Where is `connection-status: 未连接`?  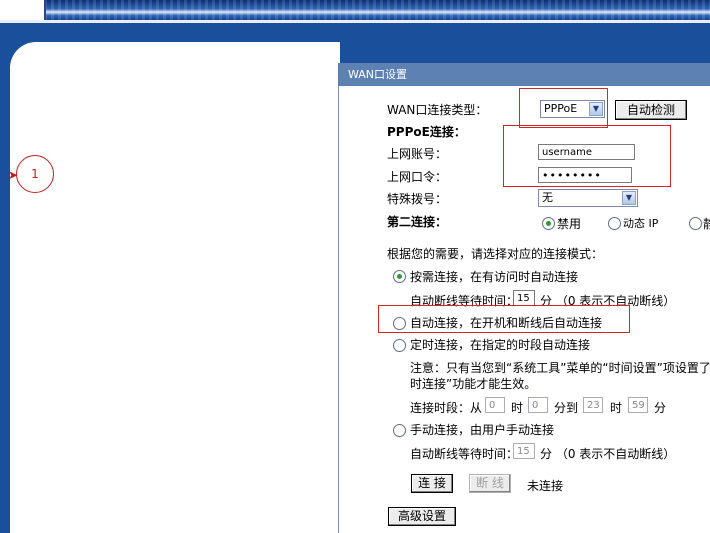 connection-status: 未连接 is located at coordinates (545, 486).